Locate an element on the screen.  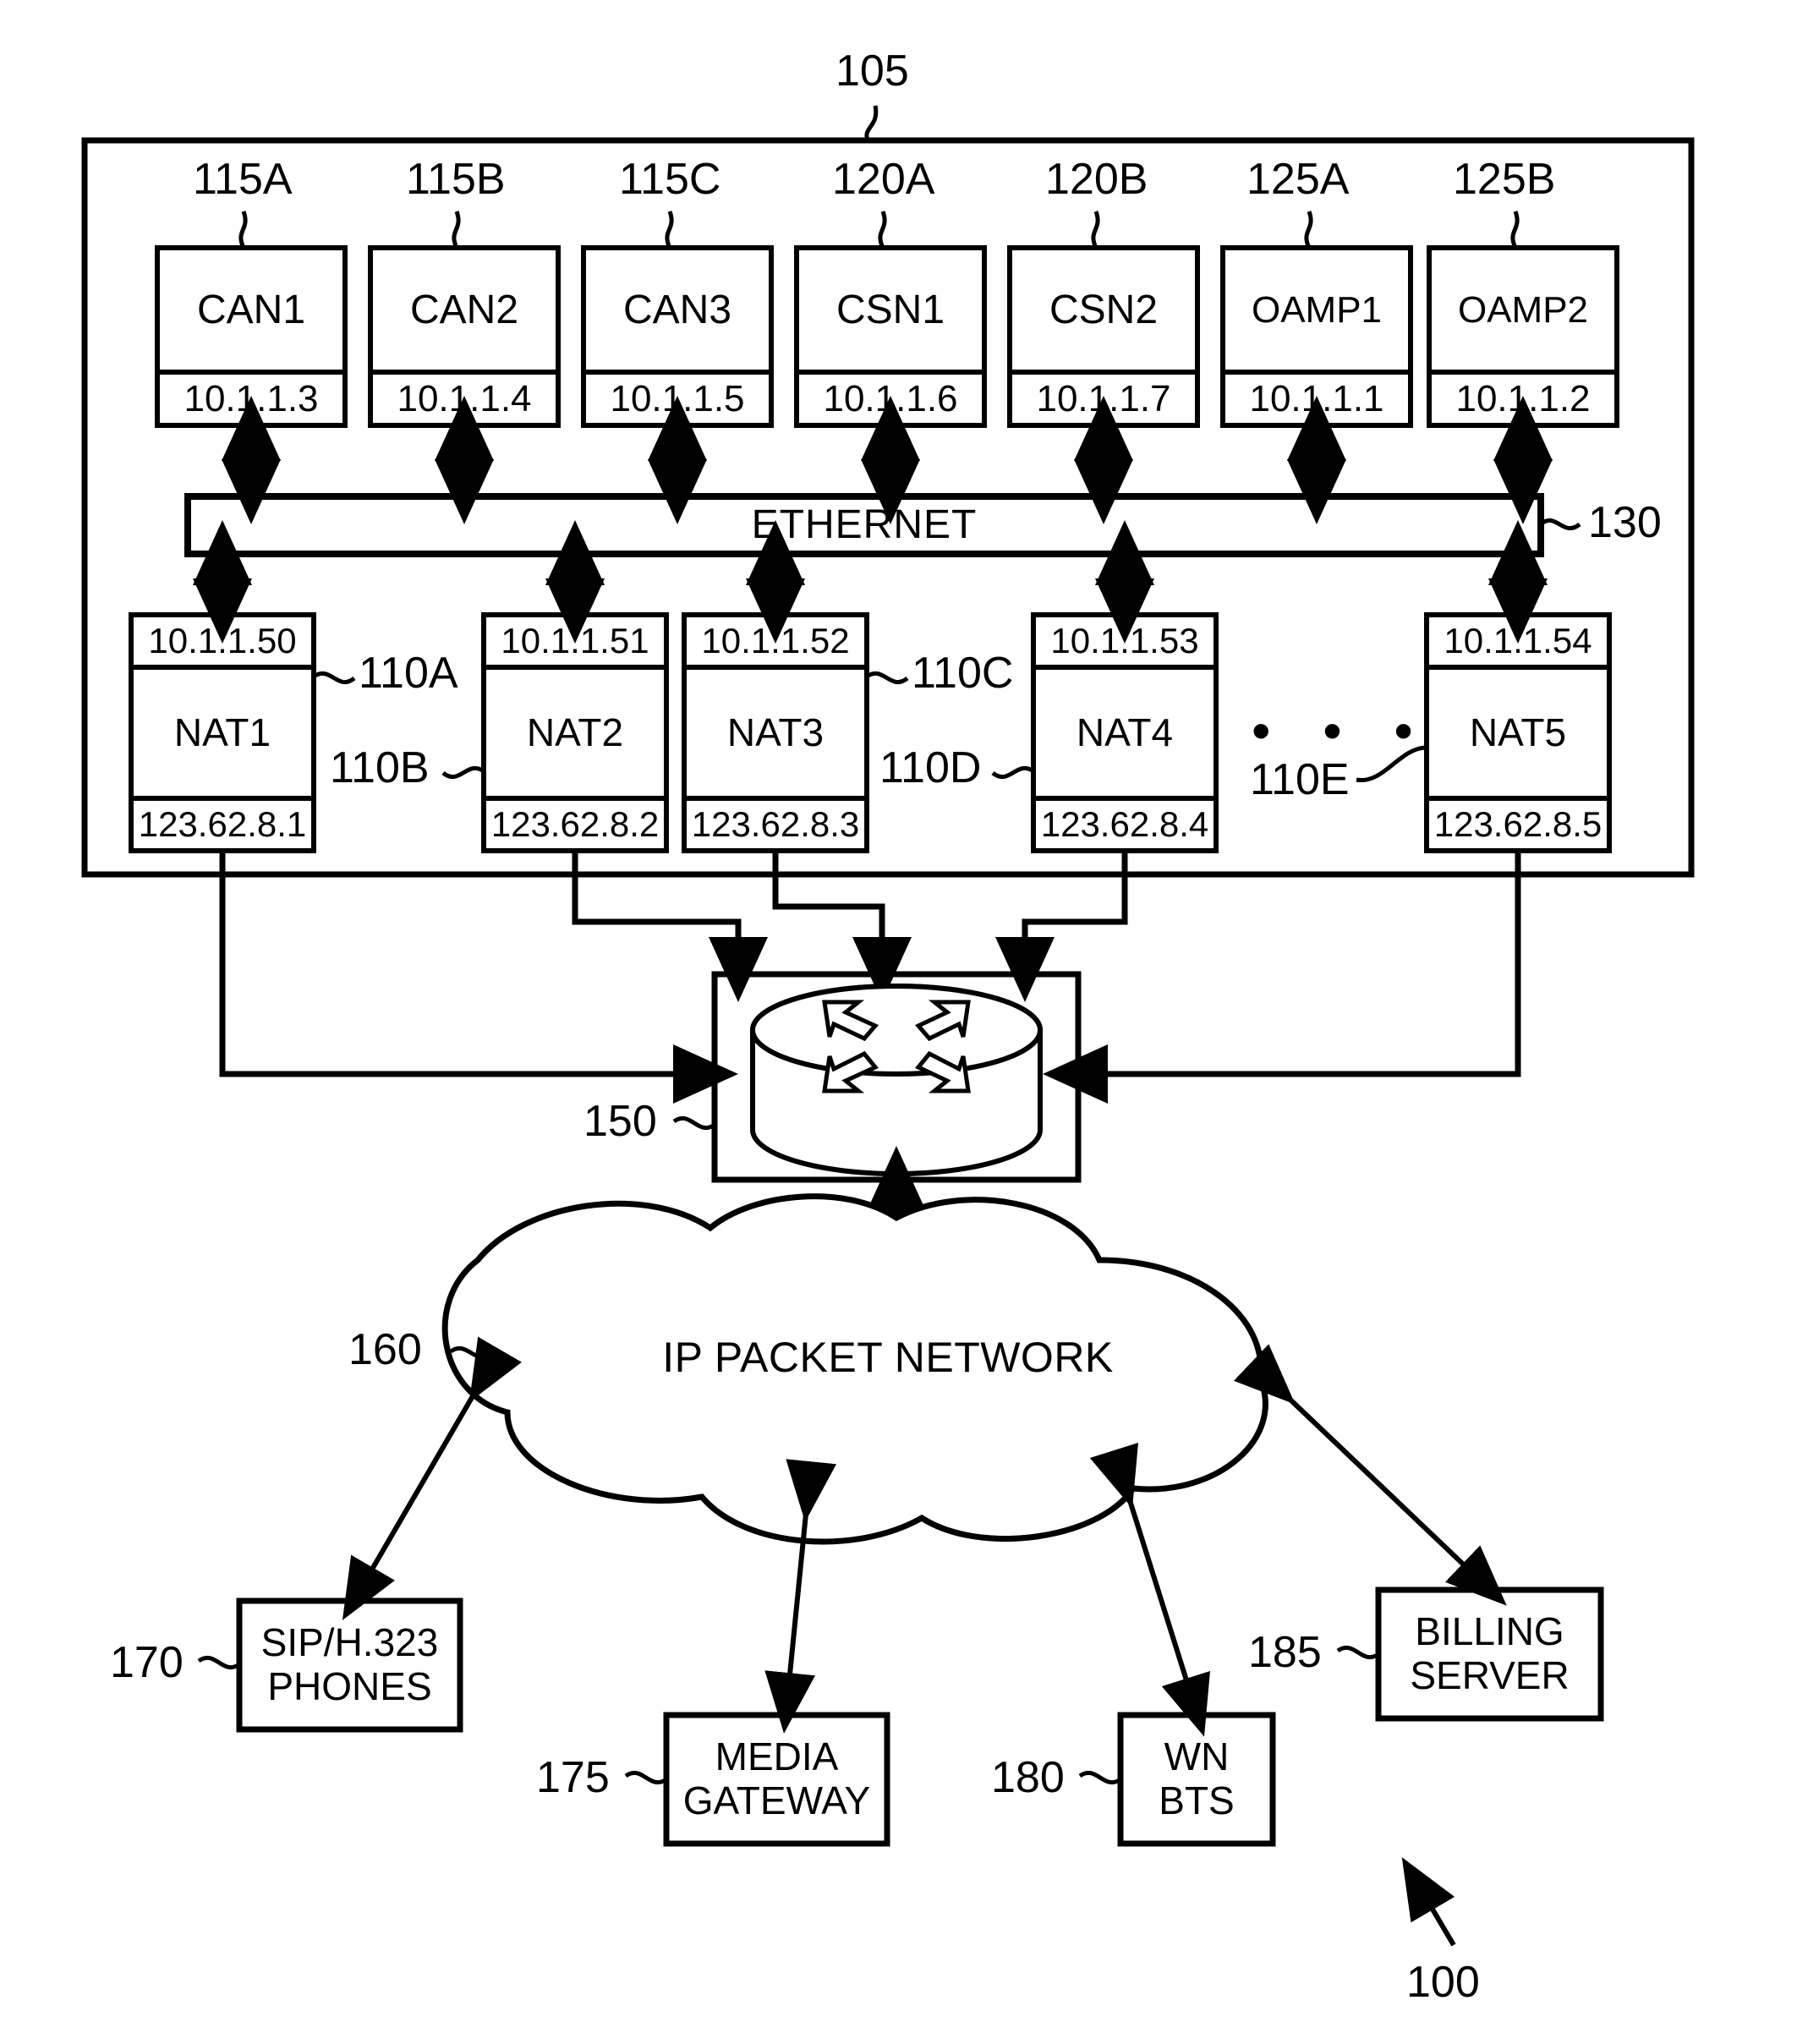
path-nat5-router is located at coordinates (1282, 977).